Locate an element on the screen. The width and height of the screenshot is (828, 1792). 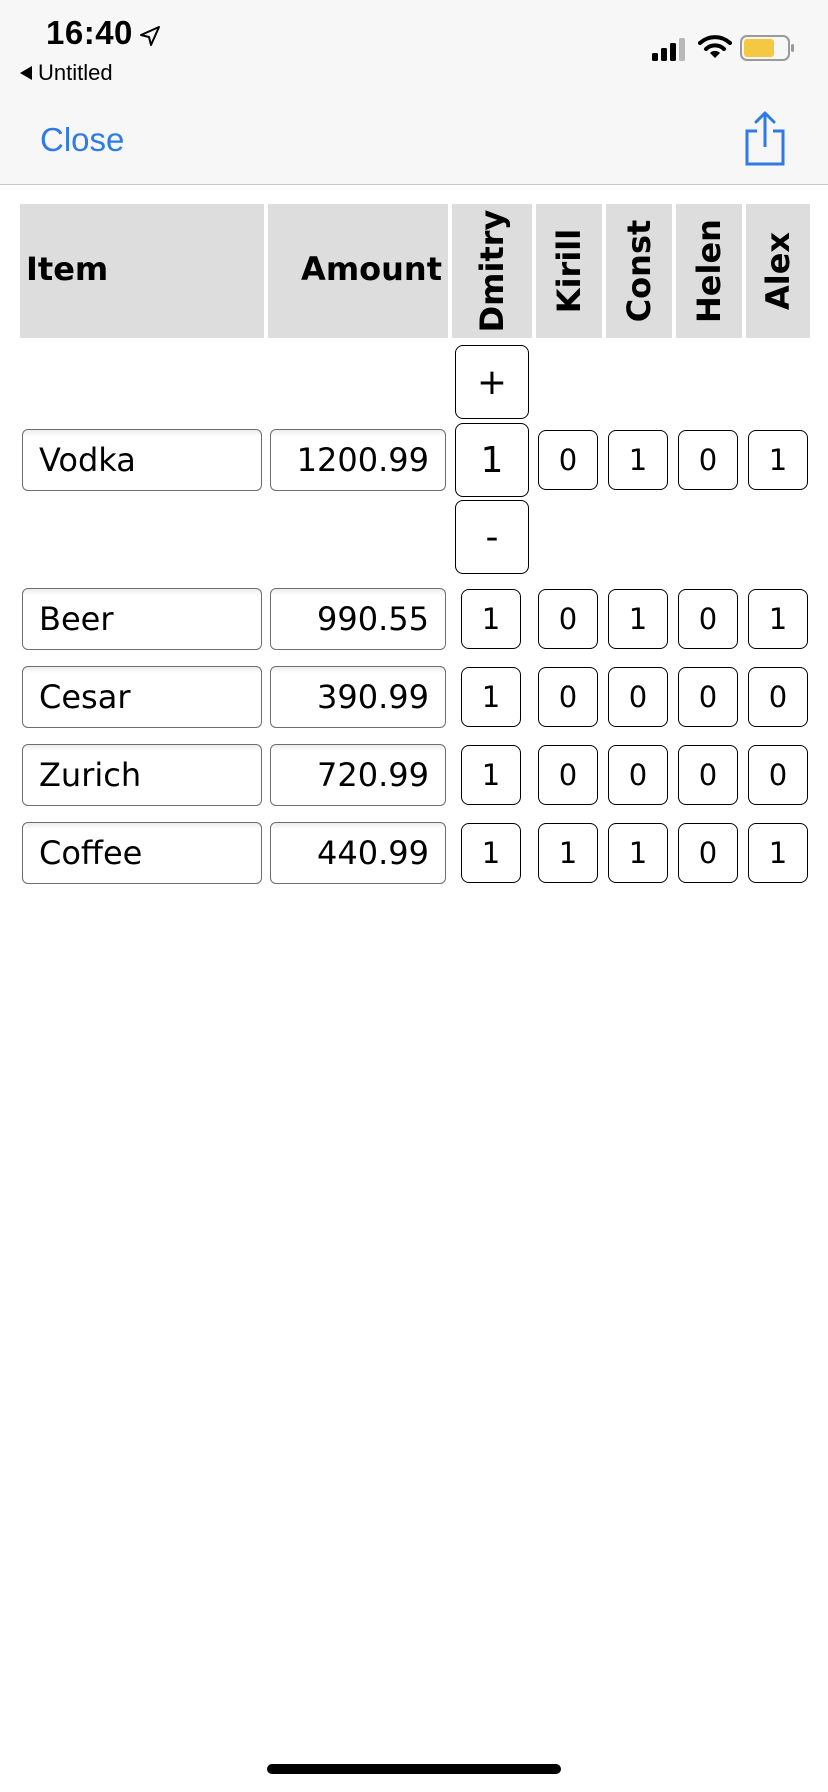
header-person-label: Alex is located at coordinates (778, 271).